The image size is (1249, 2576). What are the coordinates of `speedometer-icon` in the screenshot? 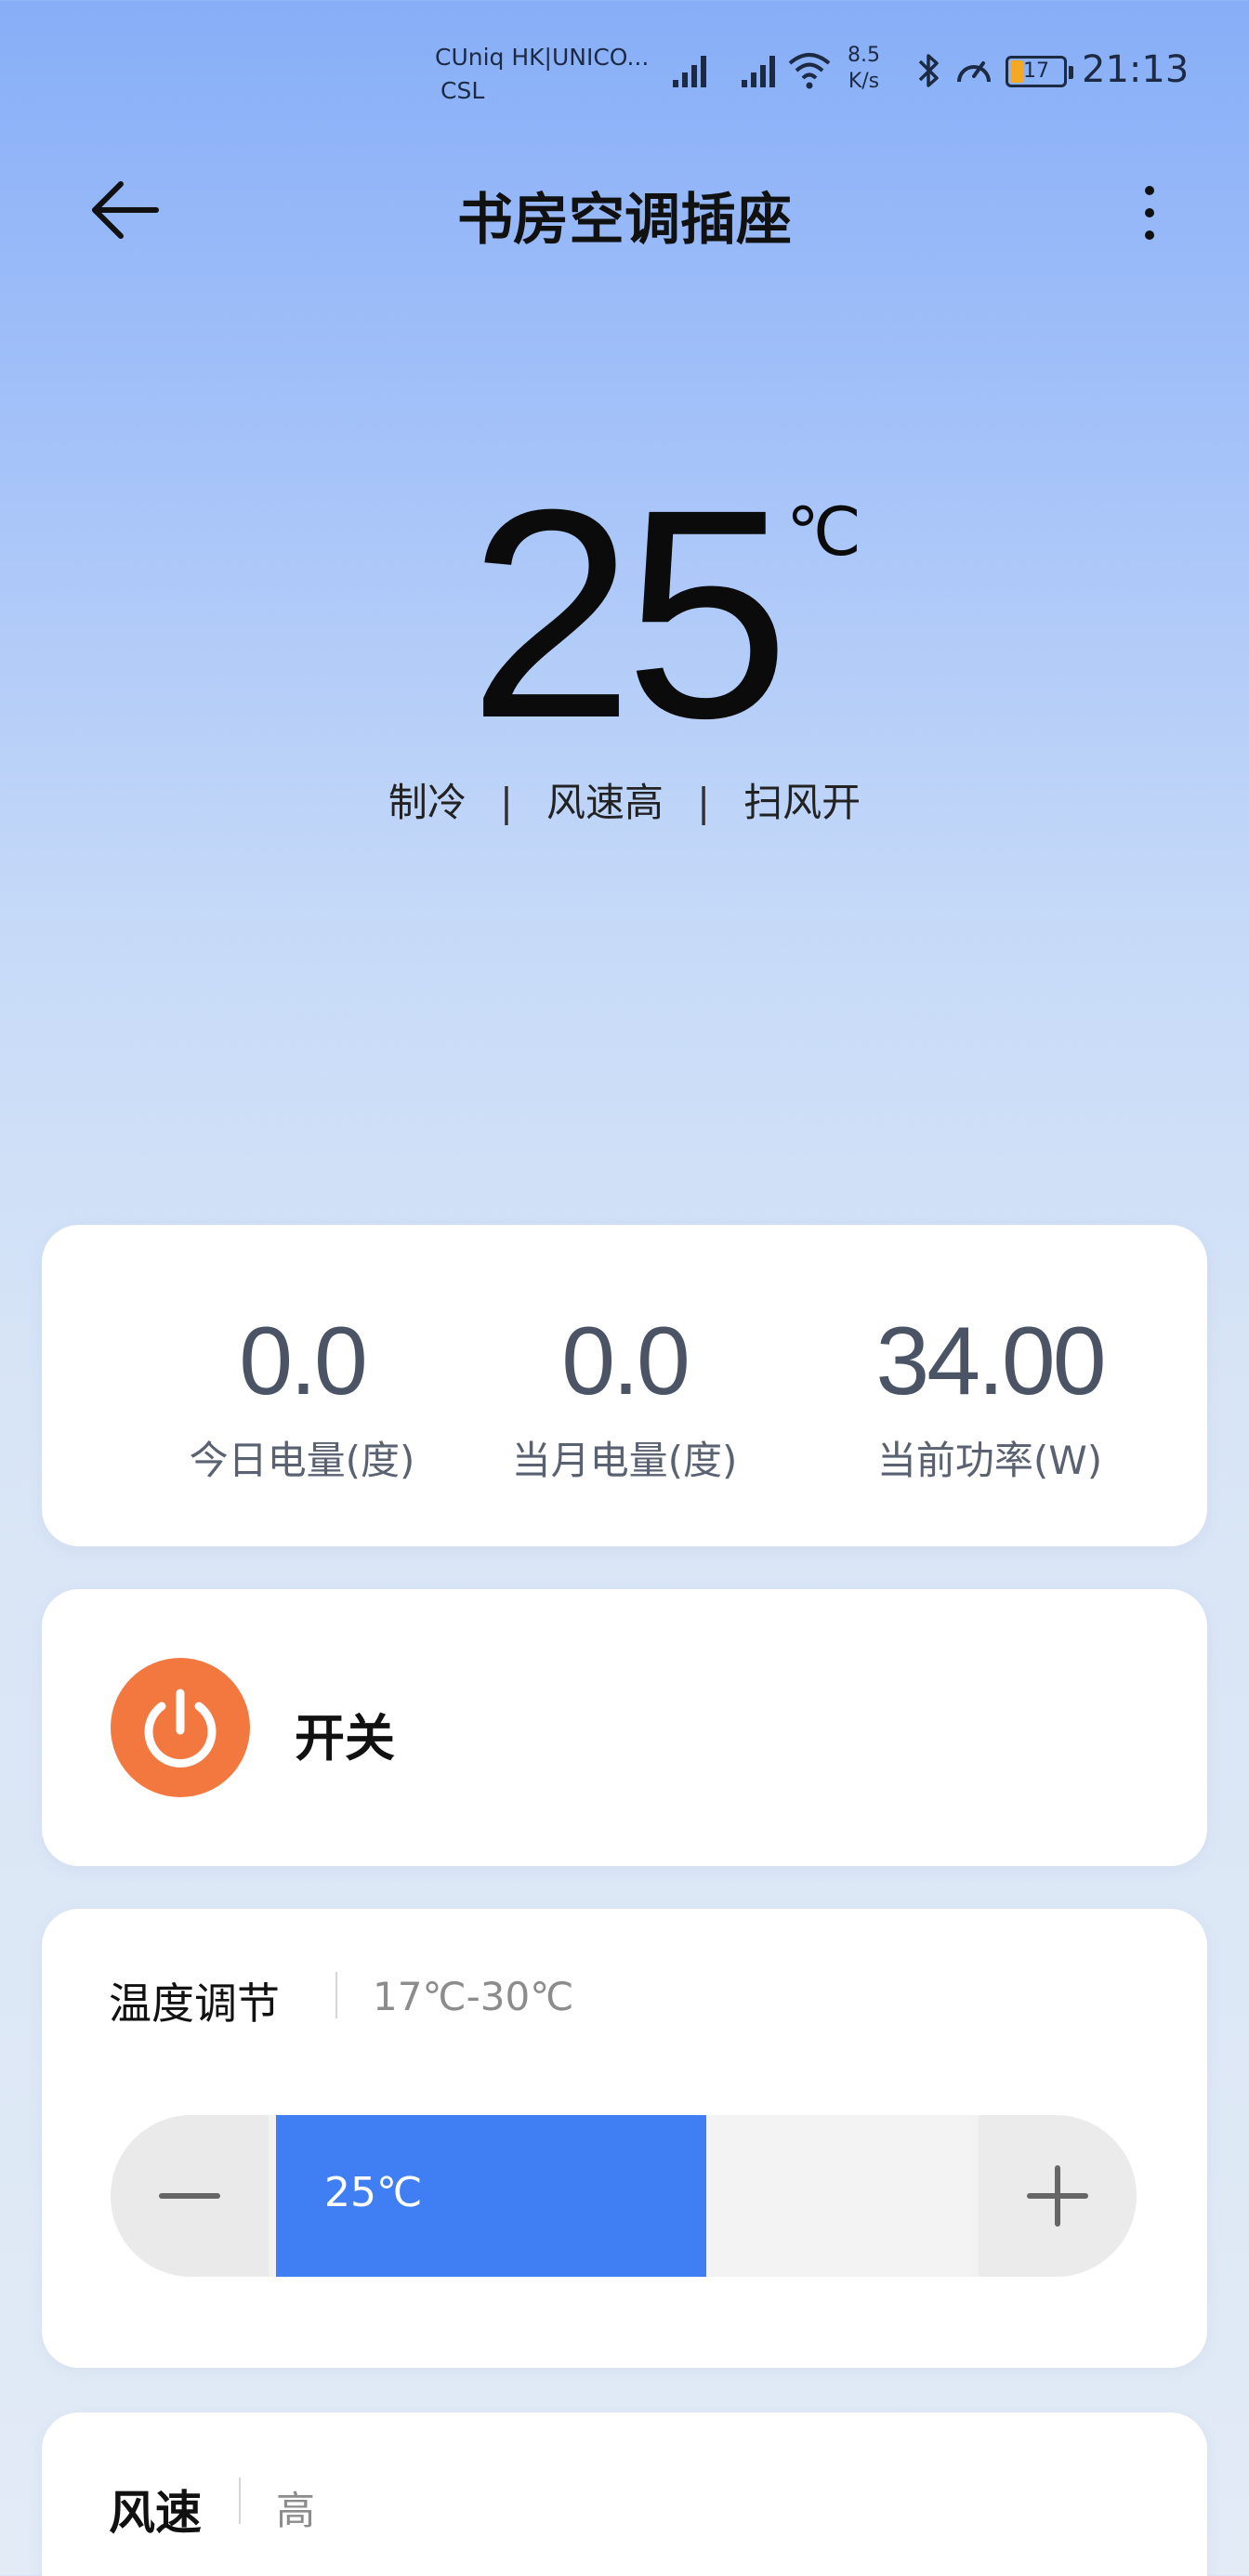 It's located at (974, 72).